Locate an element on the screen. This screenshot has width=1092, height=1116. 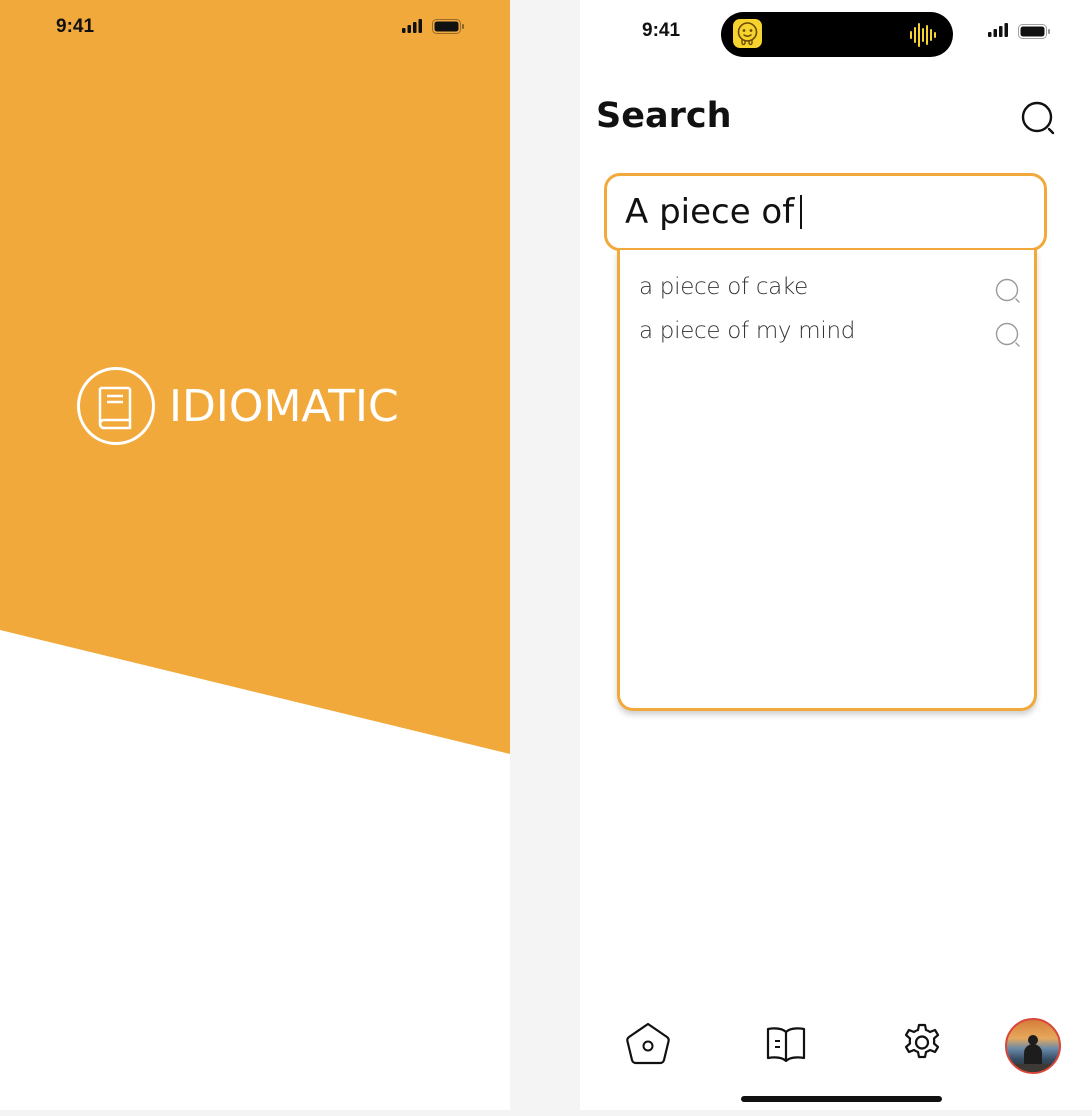
status-bar: 9:41 is located at coordinates (255, 27).